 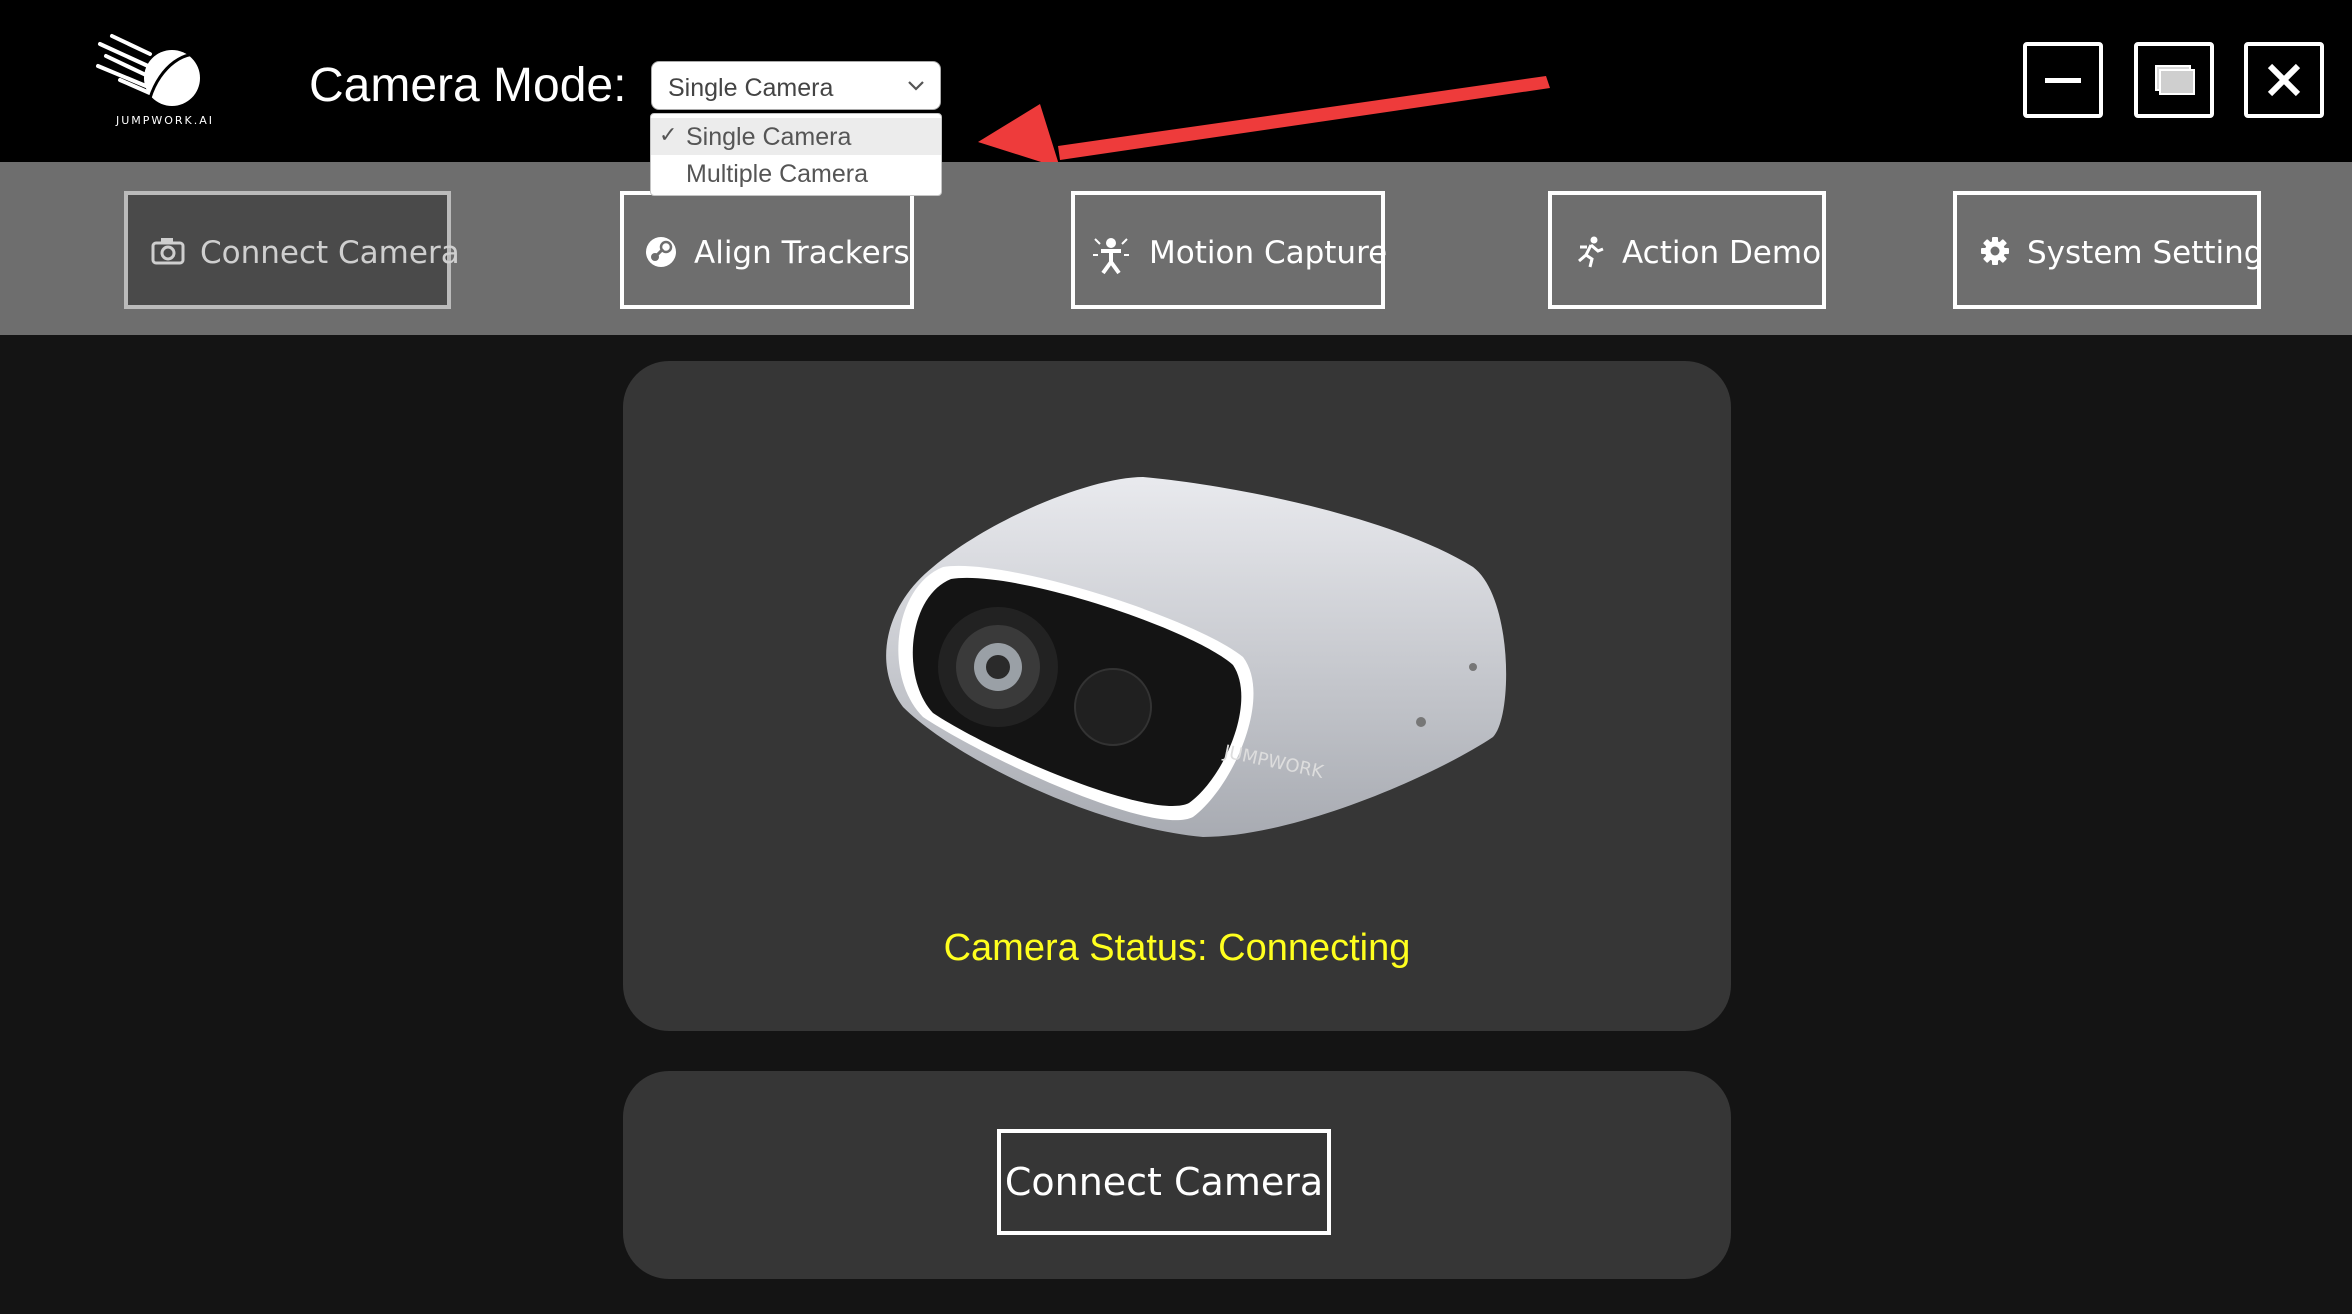 I want to click on toolbar-connect-camera-button: Connect Camera, so click(x=292, y=250).